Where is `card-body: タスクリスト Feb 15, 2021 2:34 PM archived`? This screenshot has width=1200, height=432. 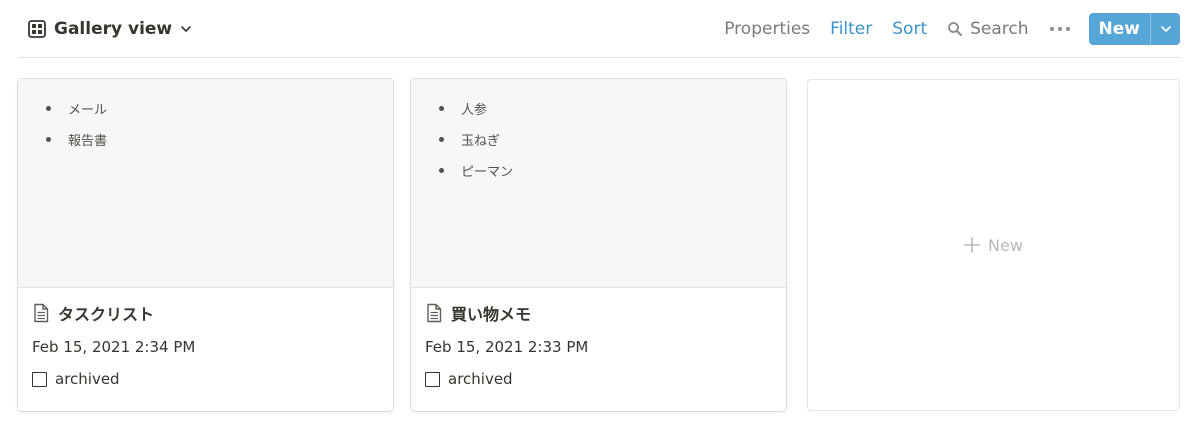 card-body: タスクリスト Feb 15, 2021 2:34 PM archived is located at coordinates (205, 338).